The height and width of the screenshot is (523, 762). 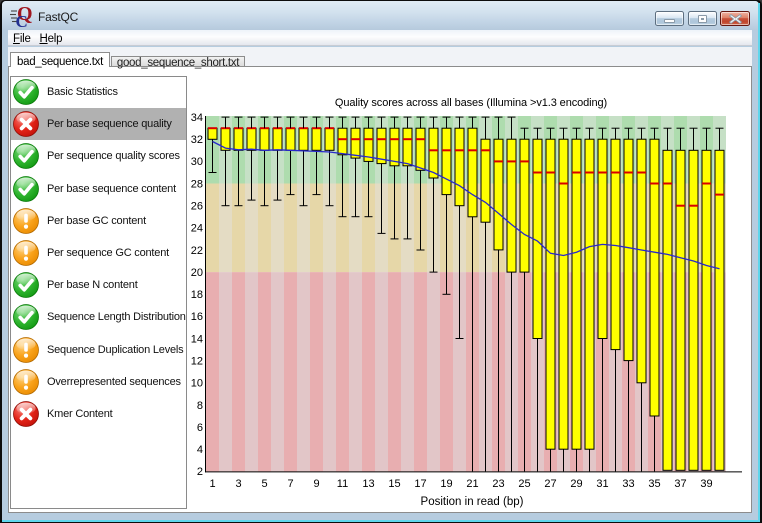 What do you see at coordinates (197, 362) in the screenshot?
I see `svg-text: 12` at bounding box center [197, 362].